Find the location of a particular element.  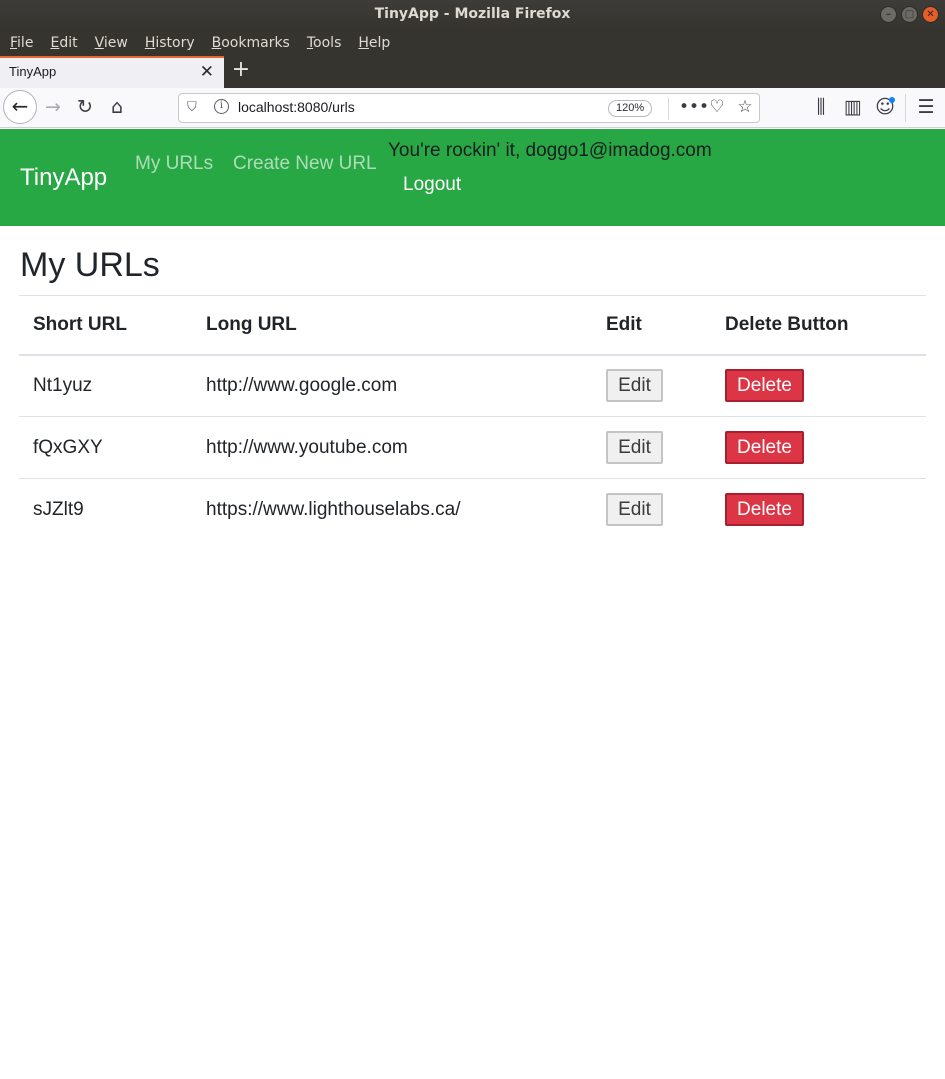

tab-tinyapp: TinyApp ✕ is located at coordinates (112, 72).